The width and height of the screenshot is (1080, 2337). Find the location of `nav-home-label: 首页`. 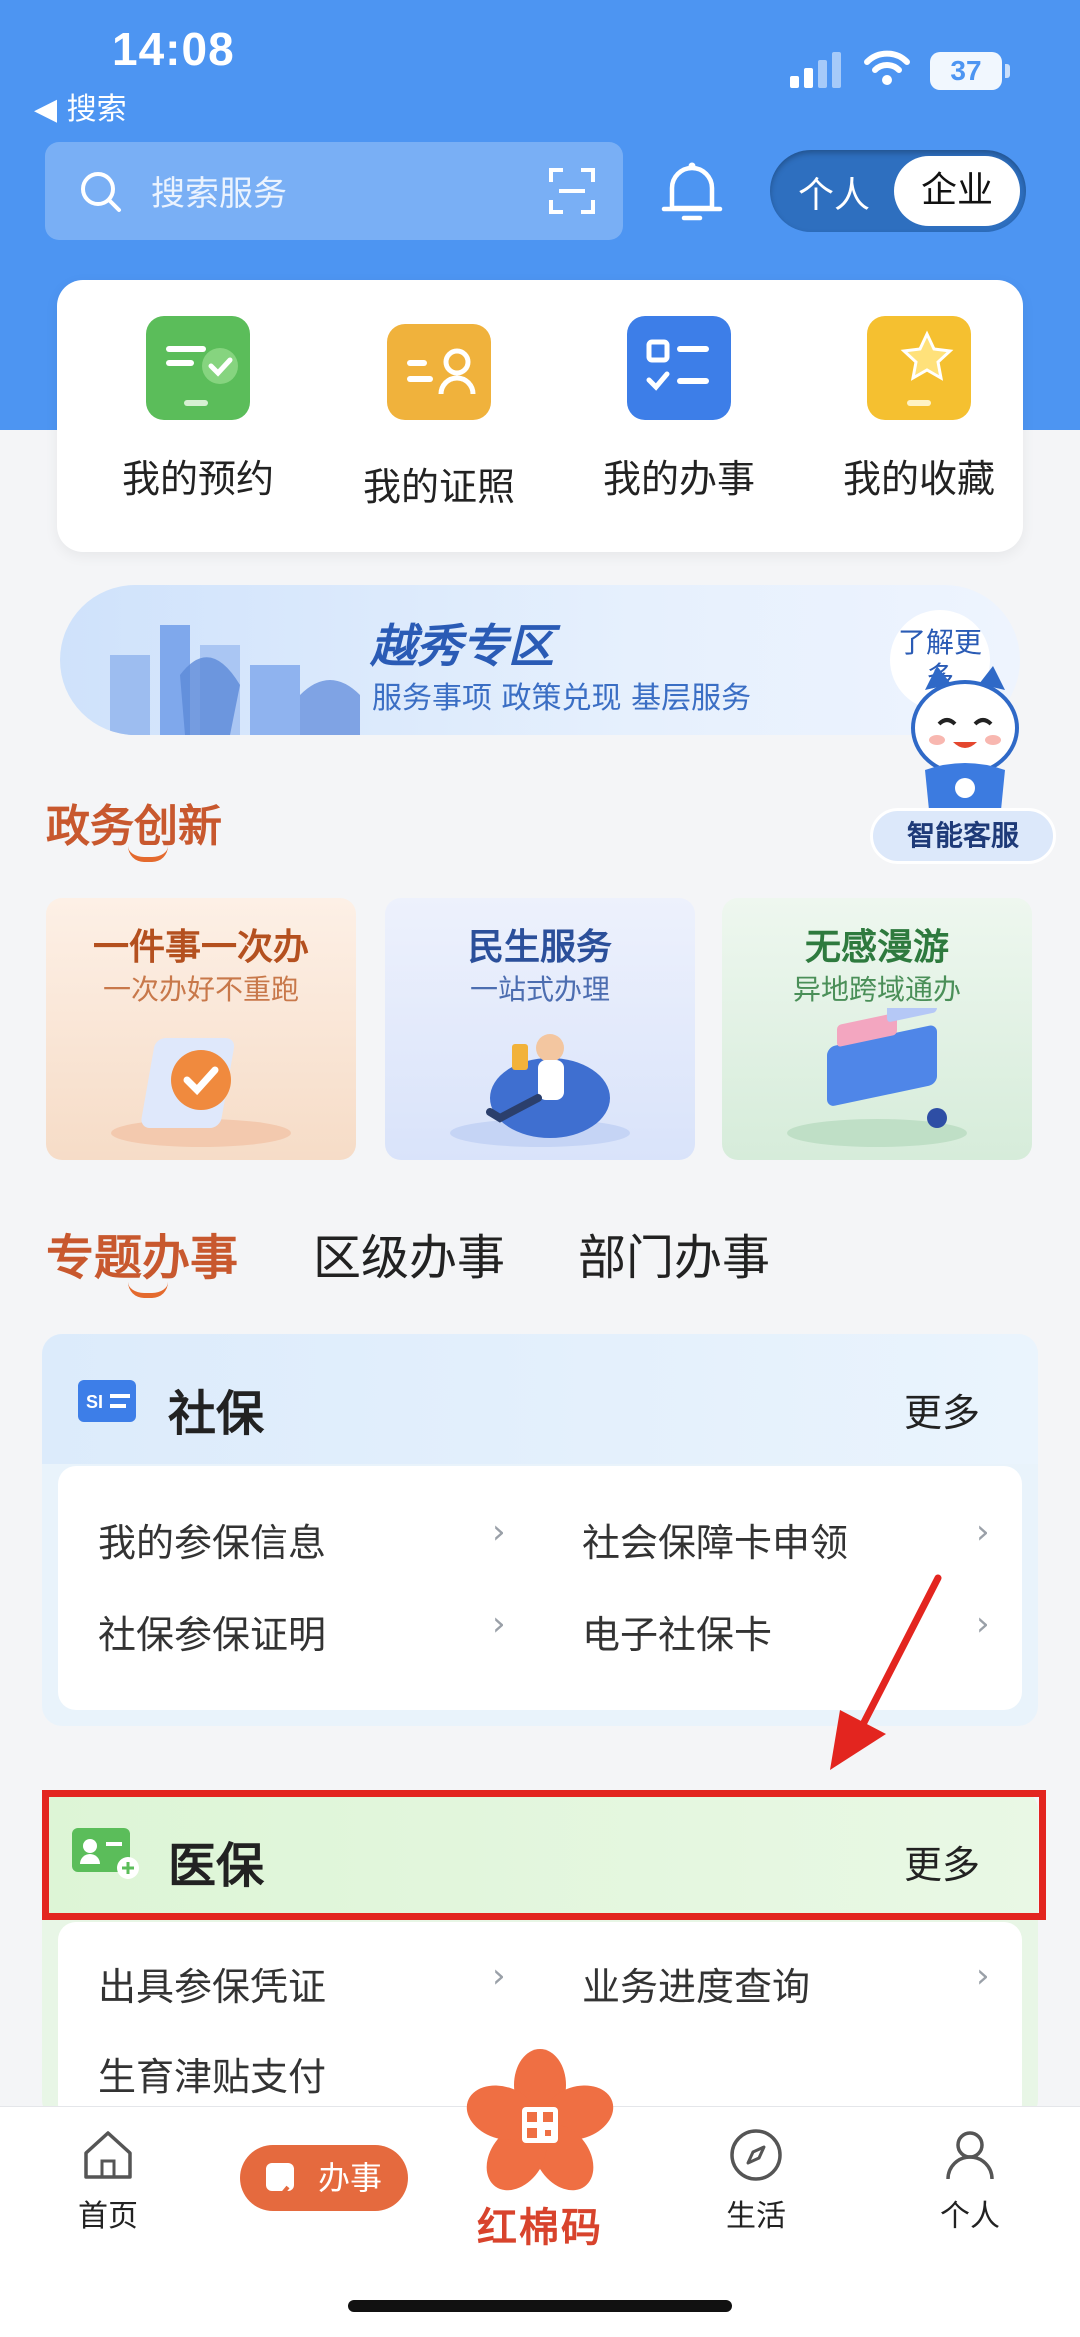

nav-home-label: 首页 is located at coordinates (108, 2216).